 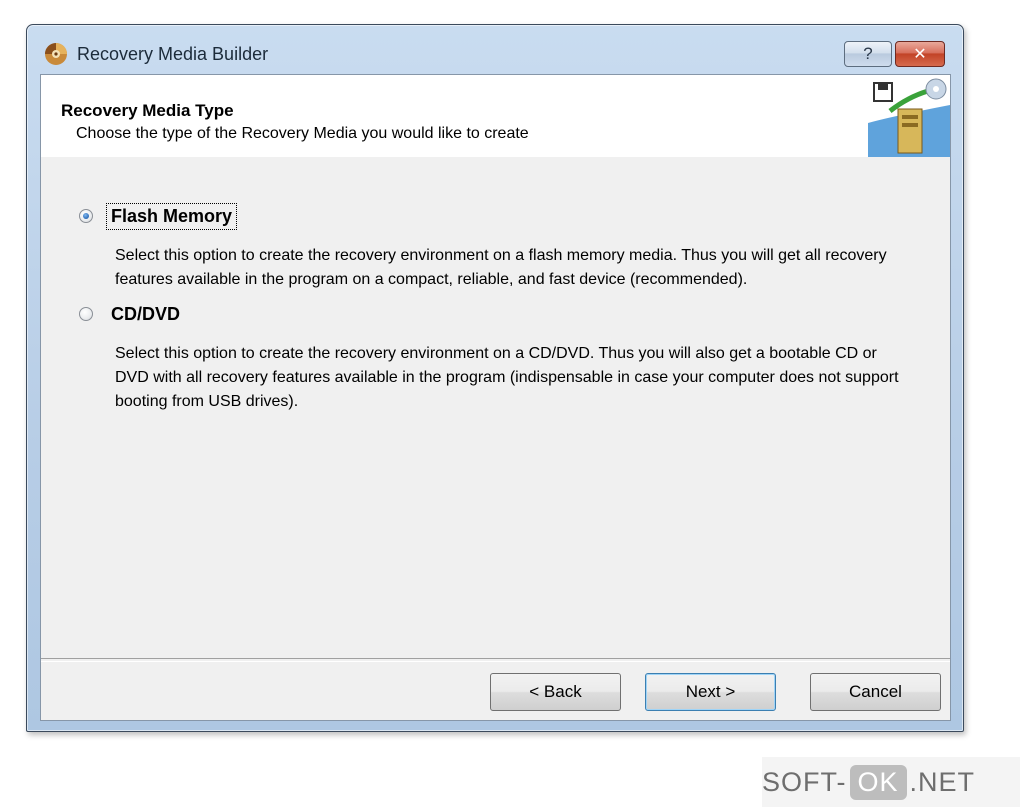 I want to click on help-button: ?, so click(x=868, y=54).